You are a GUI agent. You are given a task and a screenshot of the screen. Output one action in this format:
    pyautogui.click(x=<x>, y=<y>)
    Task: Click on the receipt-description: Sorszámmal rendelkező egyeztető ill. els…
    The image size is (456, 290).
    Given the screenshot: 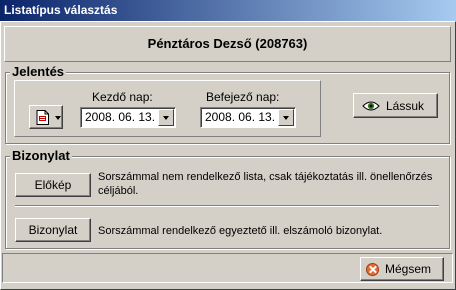 What is the action you would take?
    pyautogui.click(x=240, y=231)
    